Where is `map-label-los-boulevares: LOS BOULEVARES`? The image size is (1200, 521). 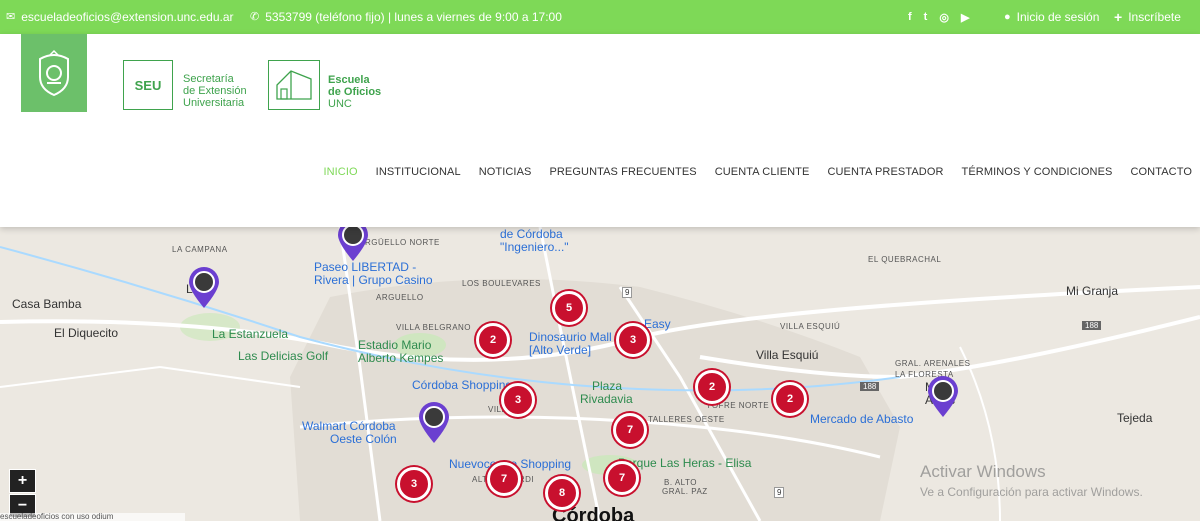
map-label-los-boulevares: LOS BOULEVARES is located at coordinates (501, 283).